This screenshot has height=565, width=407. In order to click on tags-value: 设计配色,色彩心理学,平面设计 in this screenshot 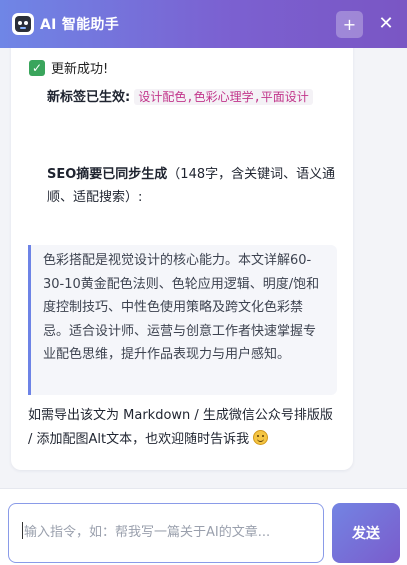, I will do `click(223, 97)`.